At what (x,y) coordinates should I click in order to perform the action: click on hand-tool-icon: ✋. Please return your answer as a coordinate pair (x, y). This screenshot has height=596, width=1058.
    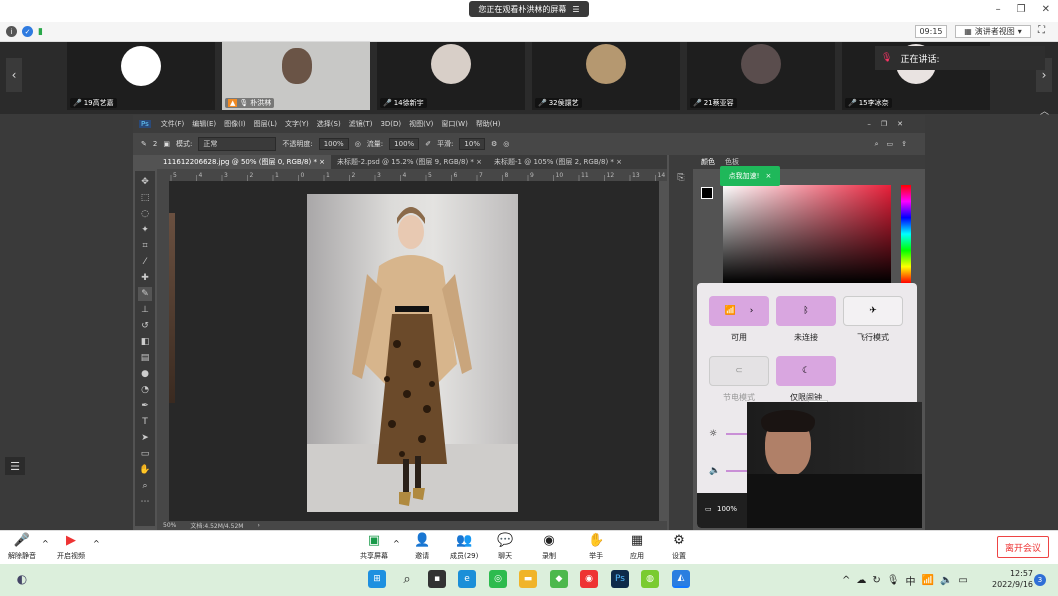
    Looking at the image, I should click on (145, 470).